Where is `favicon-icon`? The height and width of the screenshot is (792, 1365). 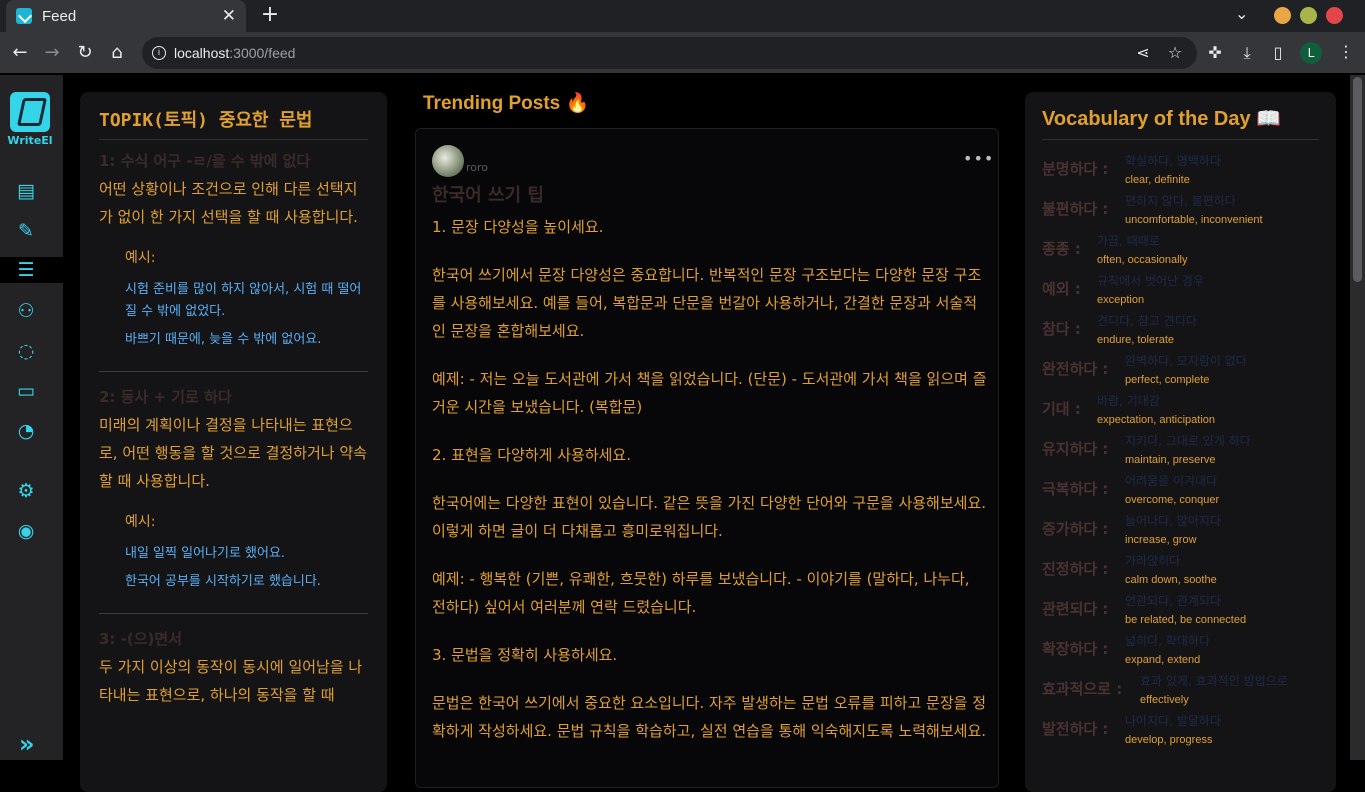
favicon-icon is located at coordinates (24, 16).